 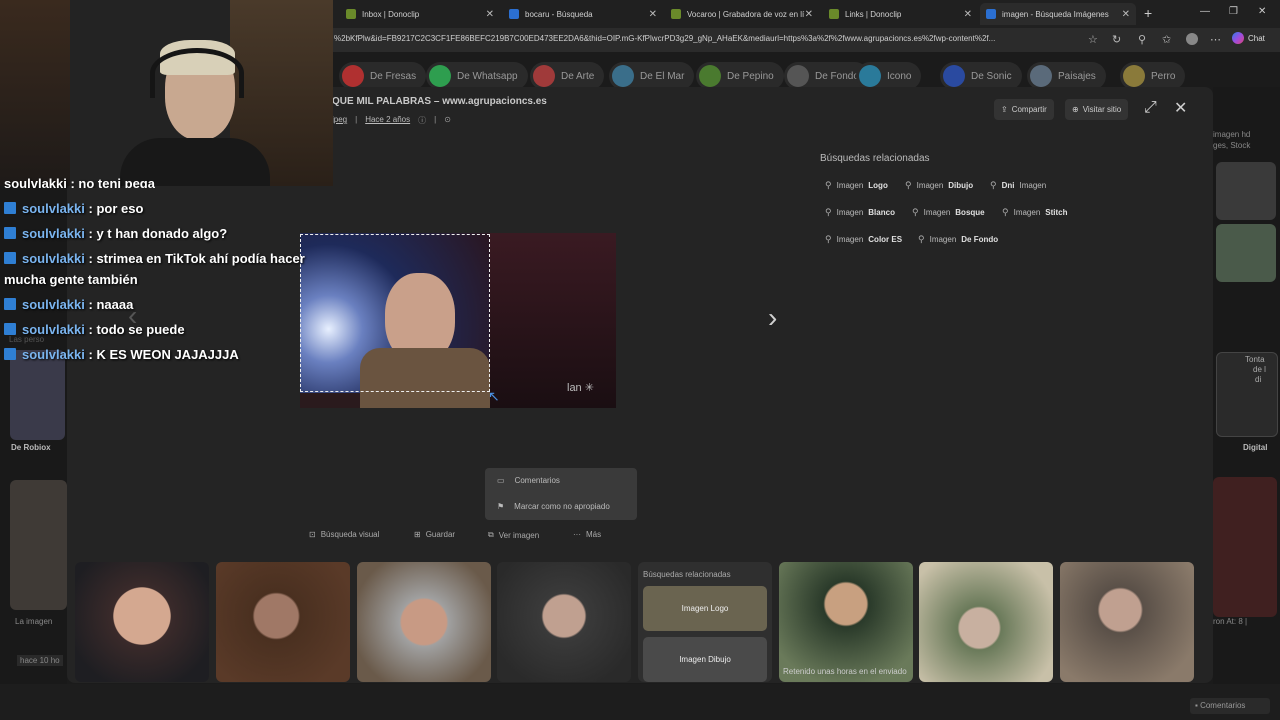 What do you see at coordinates (1148, 13) in the screenshot?
I see `new-tab-button: +` at bounding box center [1148, 13].